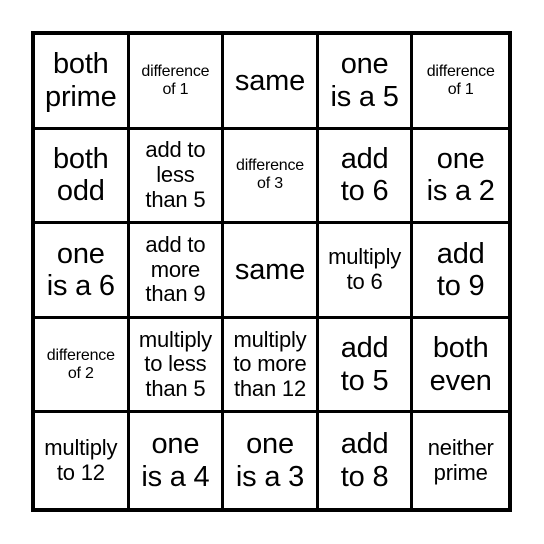 This screenshot has width=544, height=544. I want to click on bingo-cell: multiply to 6, so click(366, 271).